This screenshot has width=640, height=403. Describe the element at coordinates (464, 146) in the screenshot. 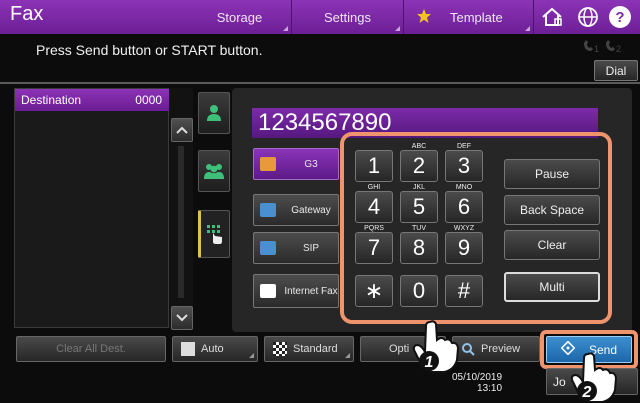

I see `key-3-letters: DEF` at that location.